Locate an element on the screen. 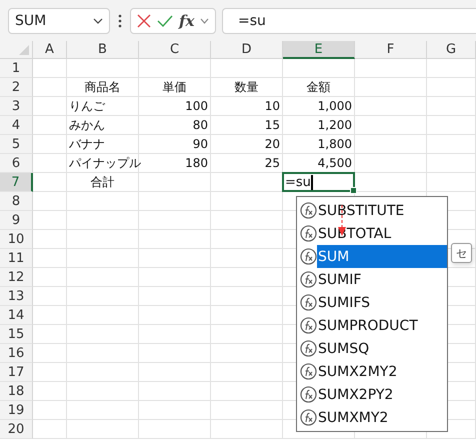 The image size is (476, 446). column-header: D is located at coordinates (247, 50).